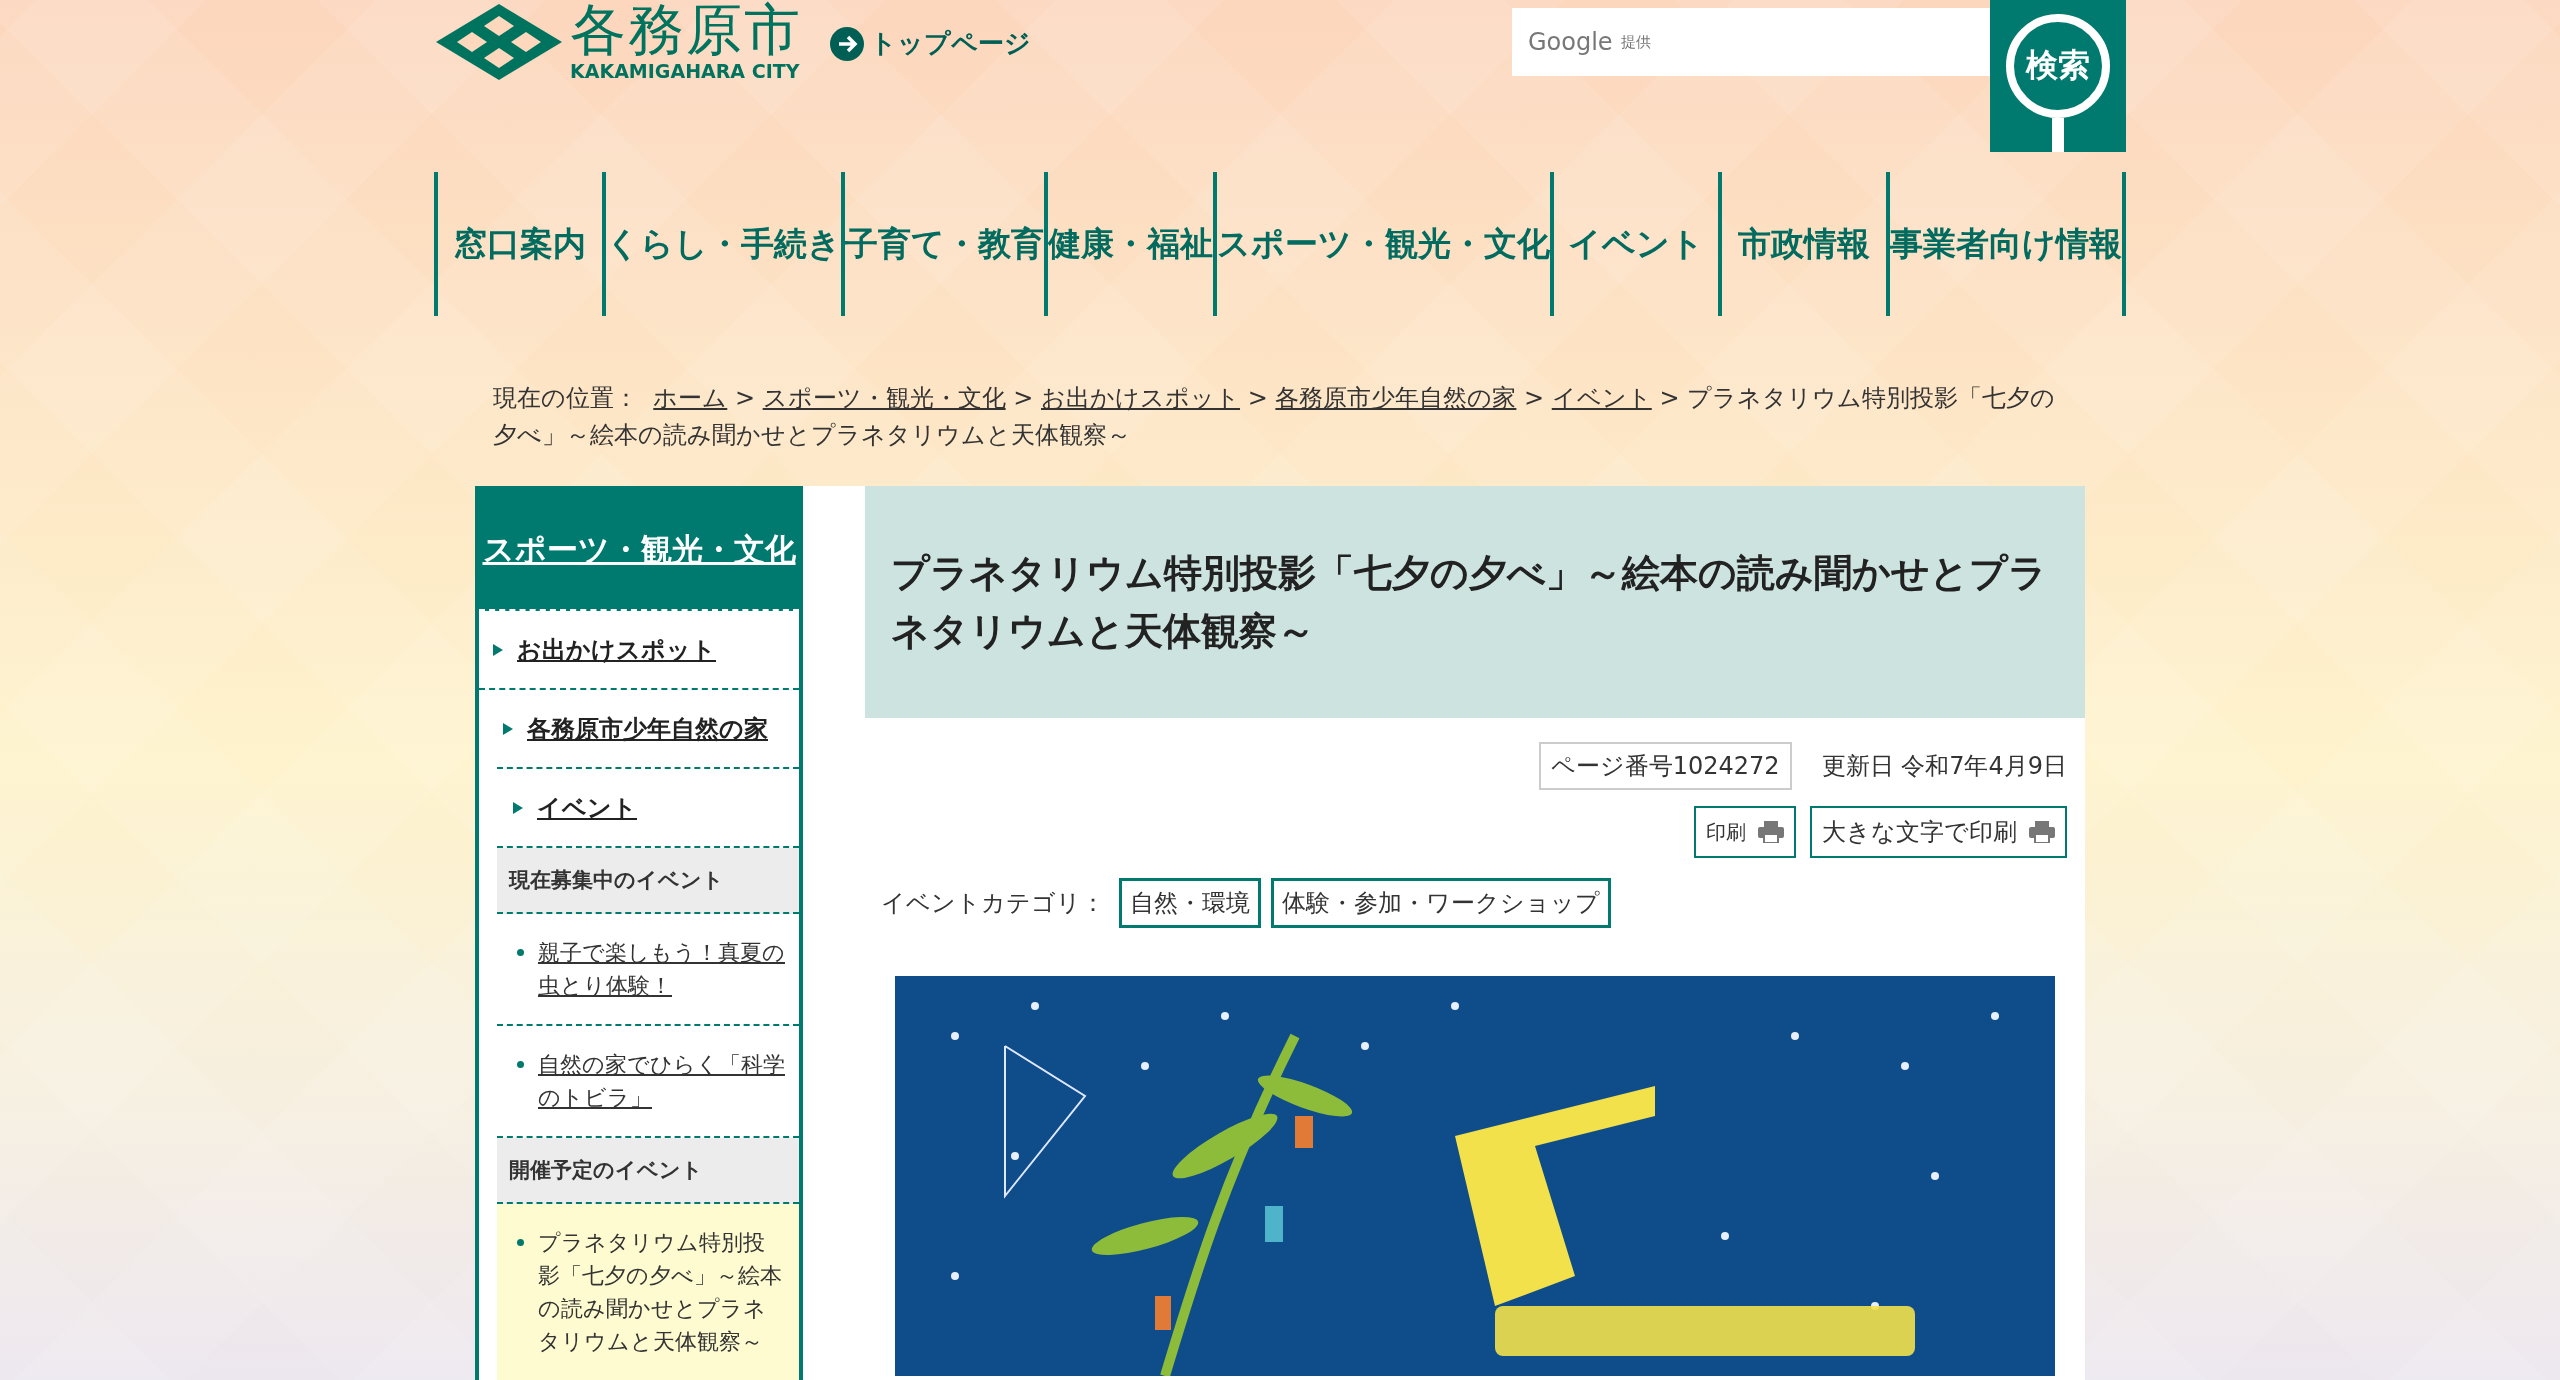  What do you see at coordinates (1140, 398) in the screenshot?
I see `breadcrumb-link: お出かけスポット` at bounding box center [1140, 398].